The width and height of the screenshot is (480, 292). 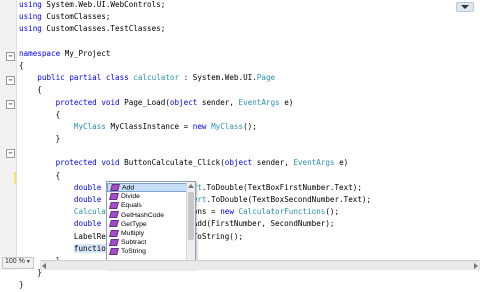 What do you see at coordinates (131, 206) in the screenshot?
I see `intellisense-item-label: Equals` at bounding box center [131, 206].